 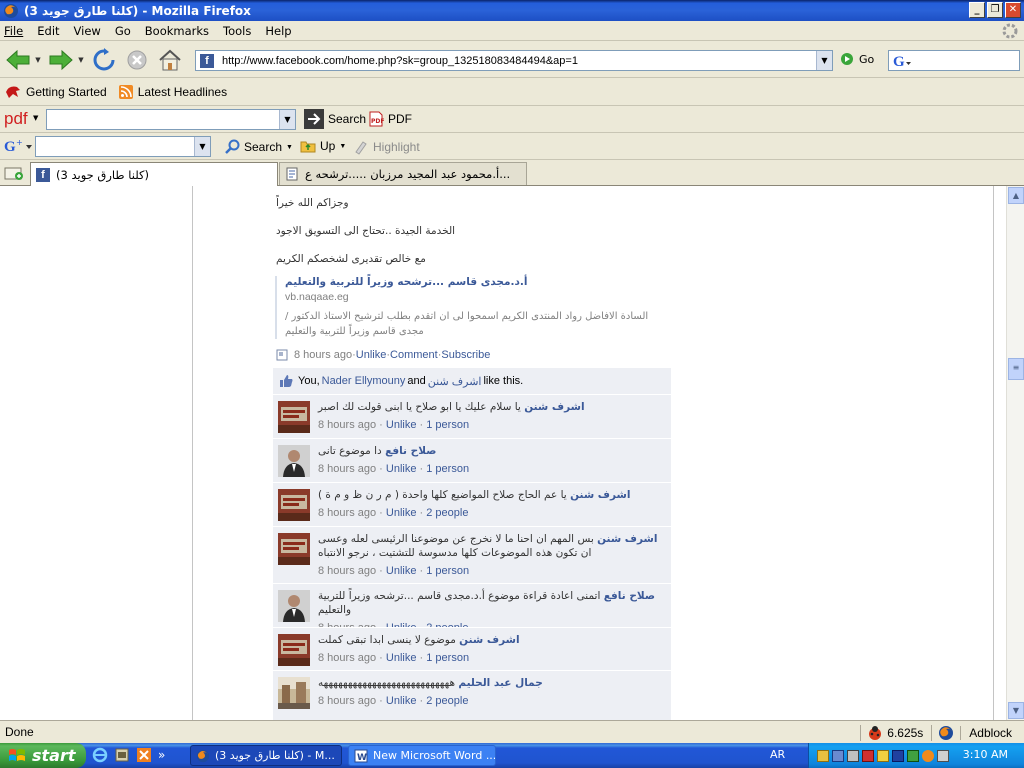 What do you see at coordinates (898, 755) in the screenshot?
I see `tray-monitor-icon` at bounding box center [898, 755].